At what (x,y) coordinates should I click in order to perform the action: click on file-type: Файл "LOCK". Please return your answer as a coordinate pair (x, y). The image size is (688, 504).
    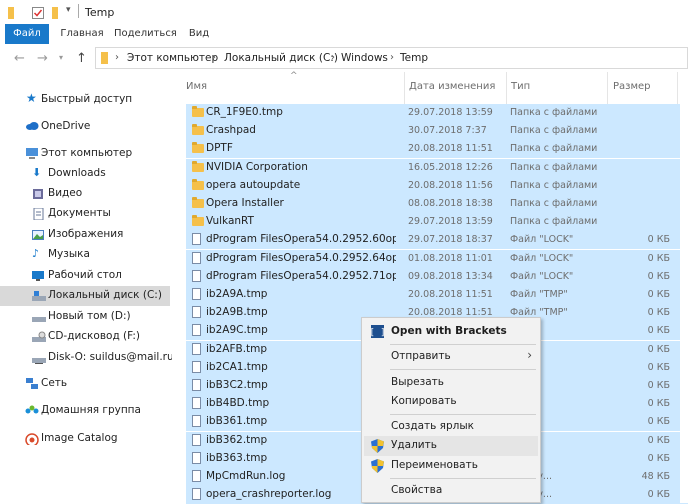
    Looking at the image, I should click on (542, 258).